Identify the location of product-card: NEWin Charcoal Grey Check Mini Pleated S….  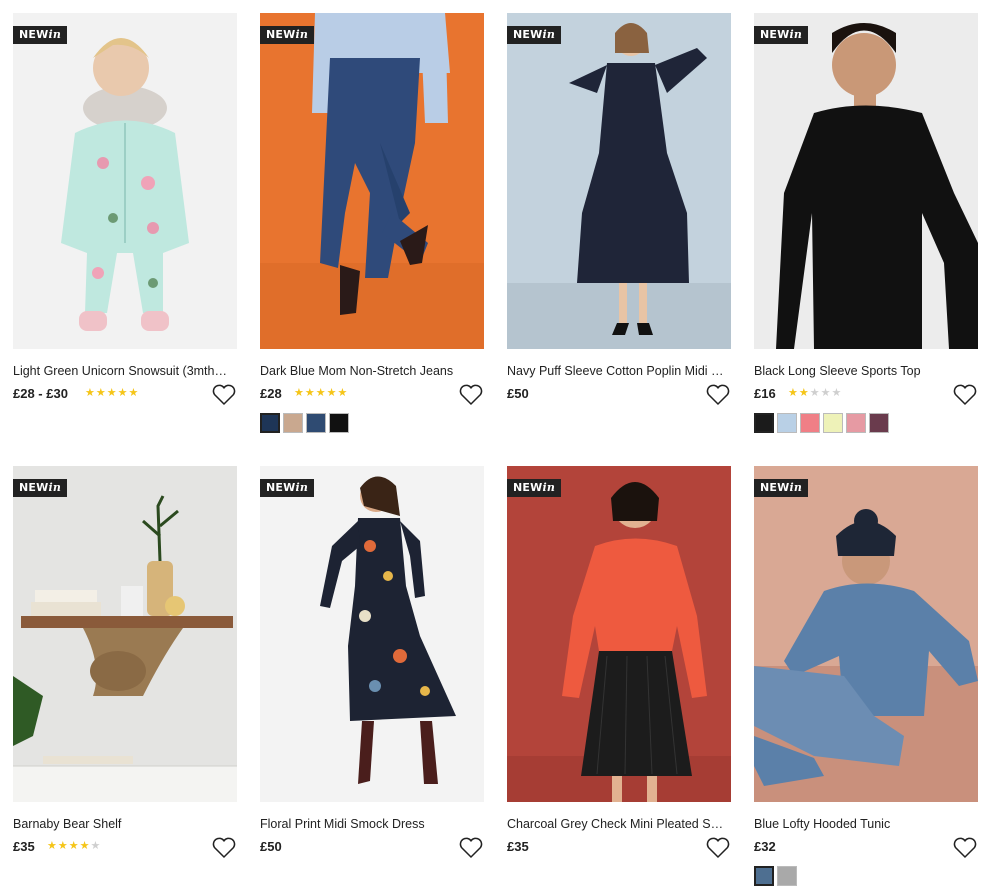
(619, 663).